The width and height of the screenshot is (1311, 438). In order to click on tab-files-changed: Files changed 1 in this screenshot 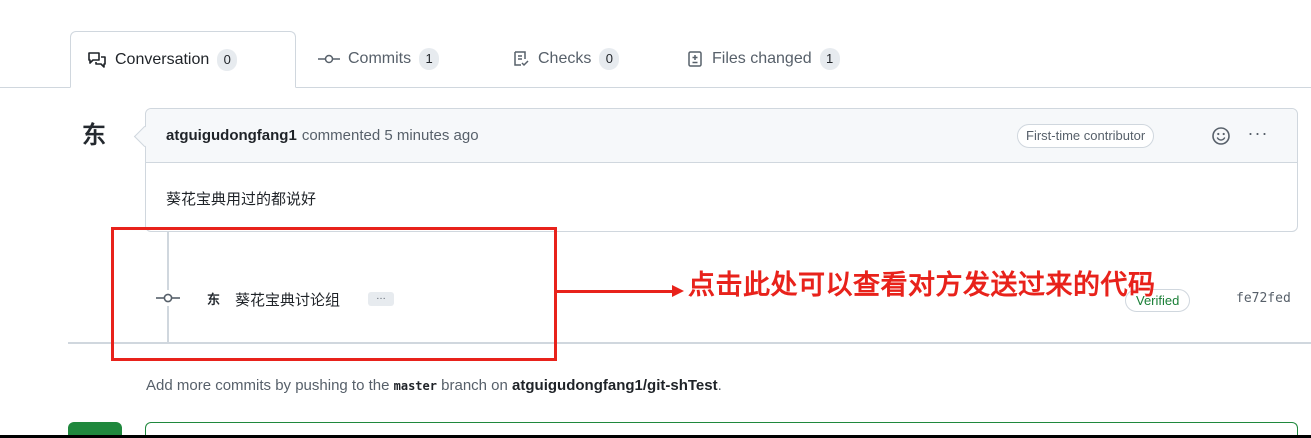, I will do `click(763, 59)`.